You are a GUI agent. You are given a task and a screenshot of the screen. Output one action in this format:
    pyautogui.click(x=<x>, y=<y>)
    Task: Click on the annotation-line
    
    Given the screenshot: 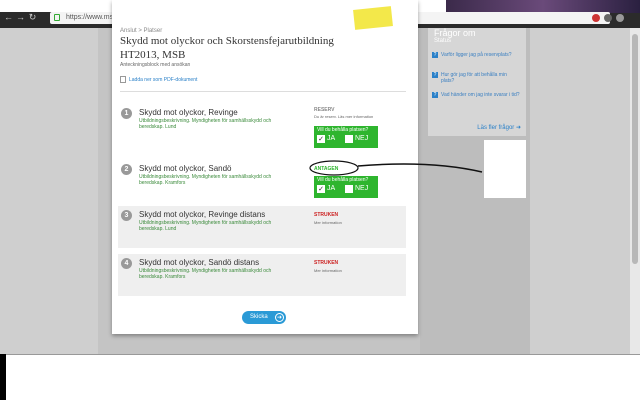 What is the action you would take?
    pyautogui.click(x=420, y=168)
    